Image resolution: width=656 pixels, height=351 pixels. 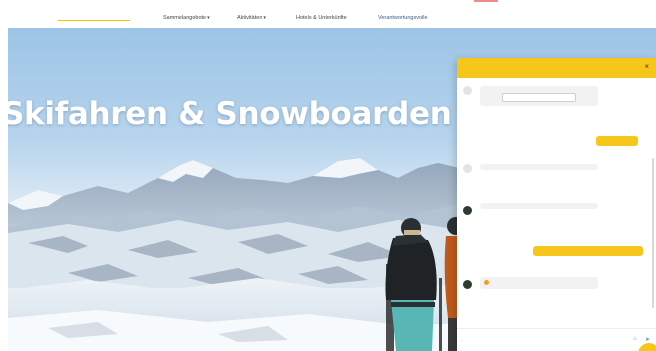 I want to click on nav-item-label: Sammelangebote, so click(x=185, y=18).